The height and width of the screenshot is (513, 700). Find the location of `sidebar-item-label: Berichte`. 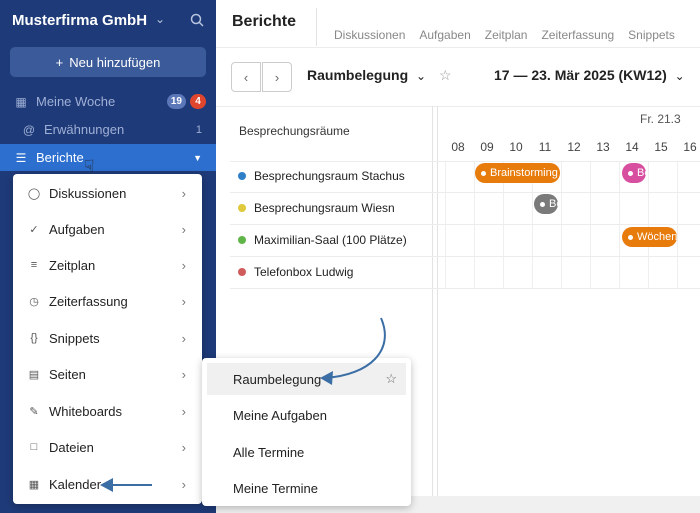

sidebar-item-label: Berichte is located at coordinates (60, 157).